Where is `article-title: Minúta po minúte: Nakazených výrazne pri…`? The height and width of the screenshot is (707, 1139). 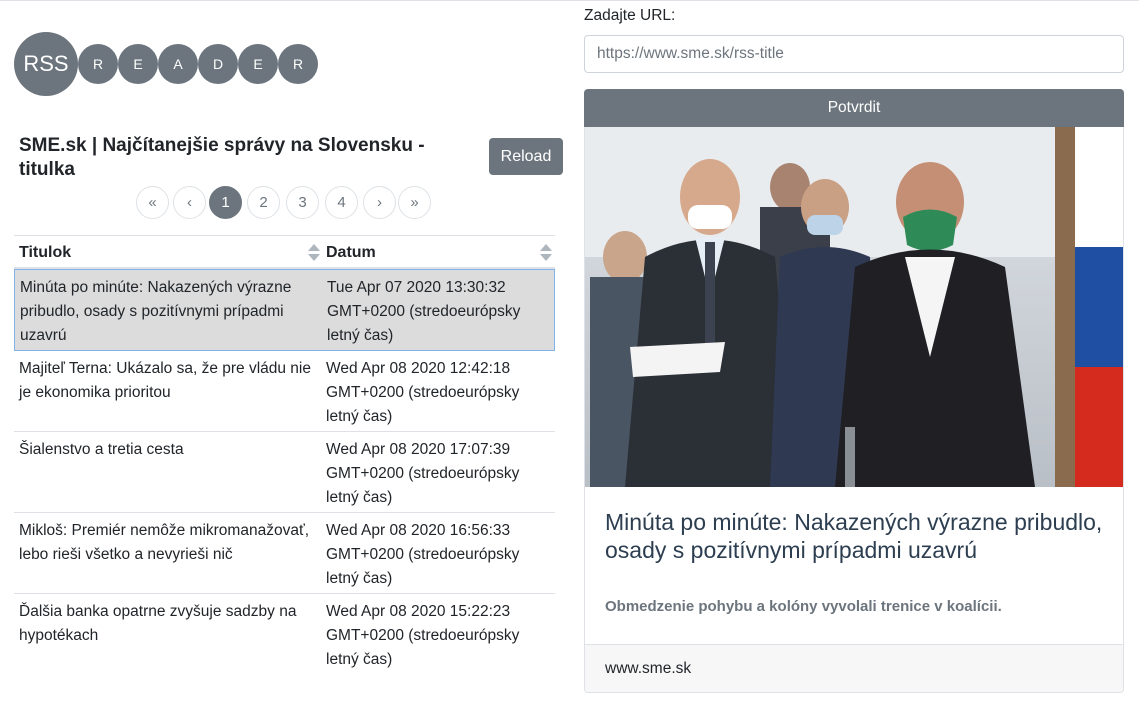 article-title: Minúta po minúte: Nakazených výrazne pri… is located at coordinates (855, 536).